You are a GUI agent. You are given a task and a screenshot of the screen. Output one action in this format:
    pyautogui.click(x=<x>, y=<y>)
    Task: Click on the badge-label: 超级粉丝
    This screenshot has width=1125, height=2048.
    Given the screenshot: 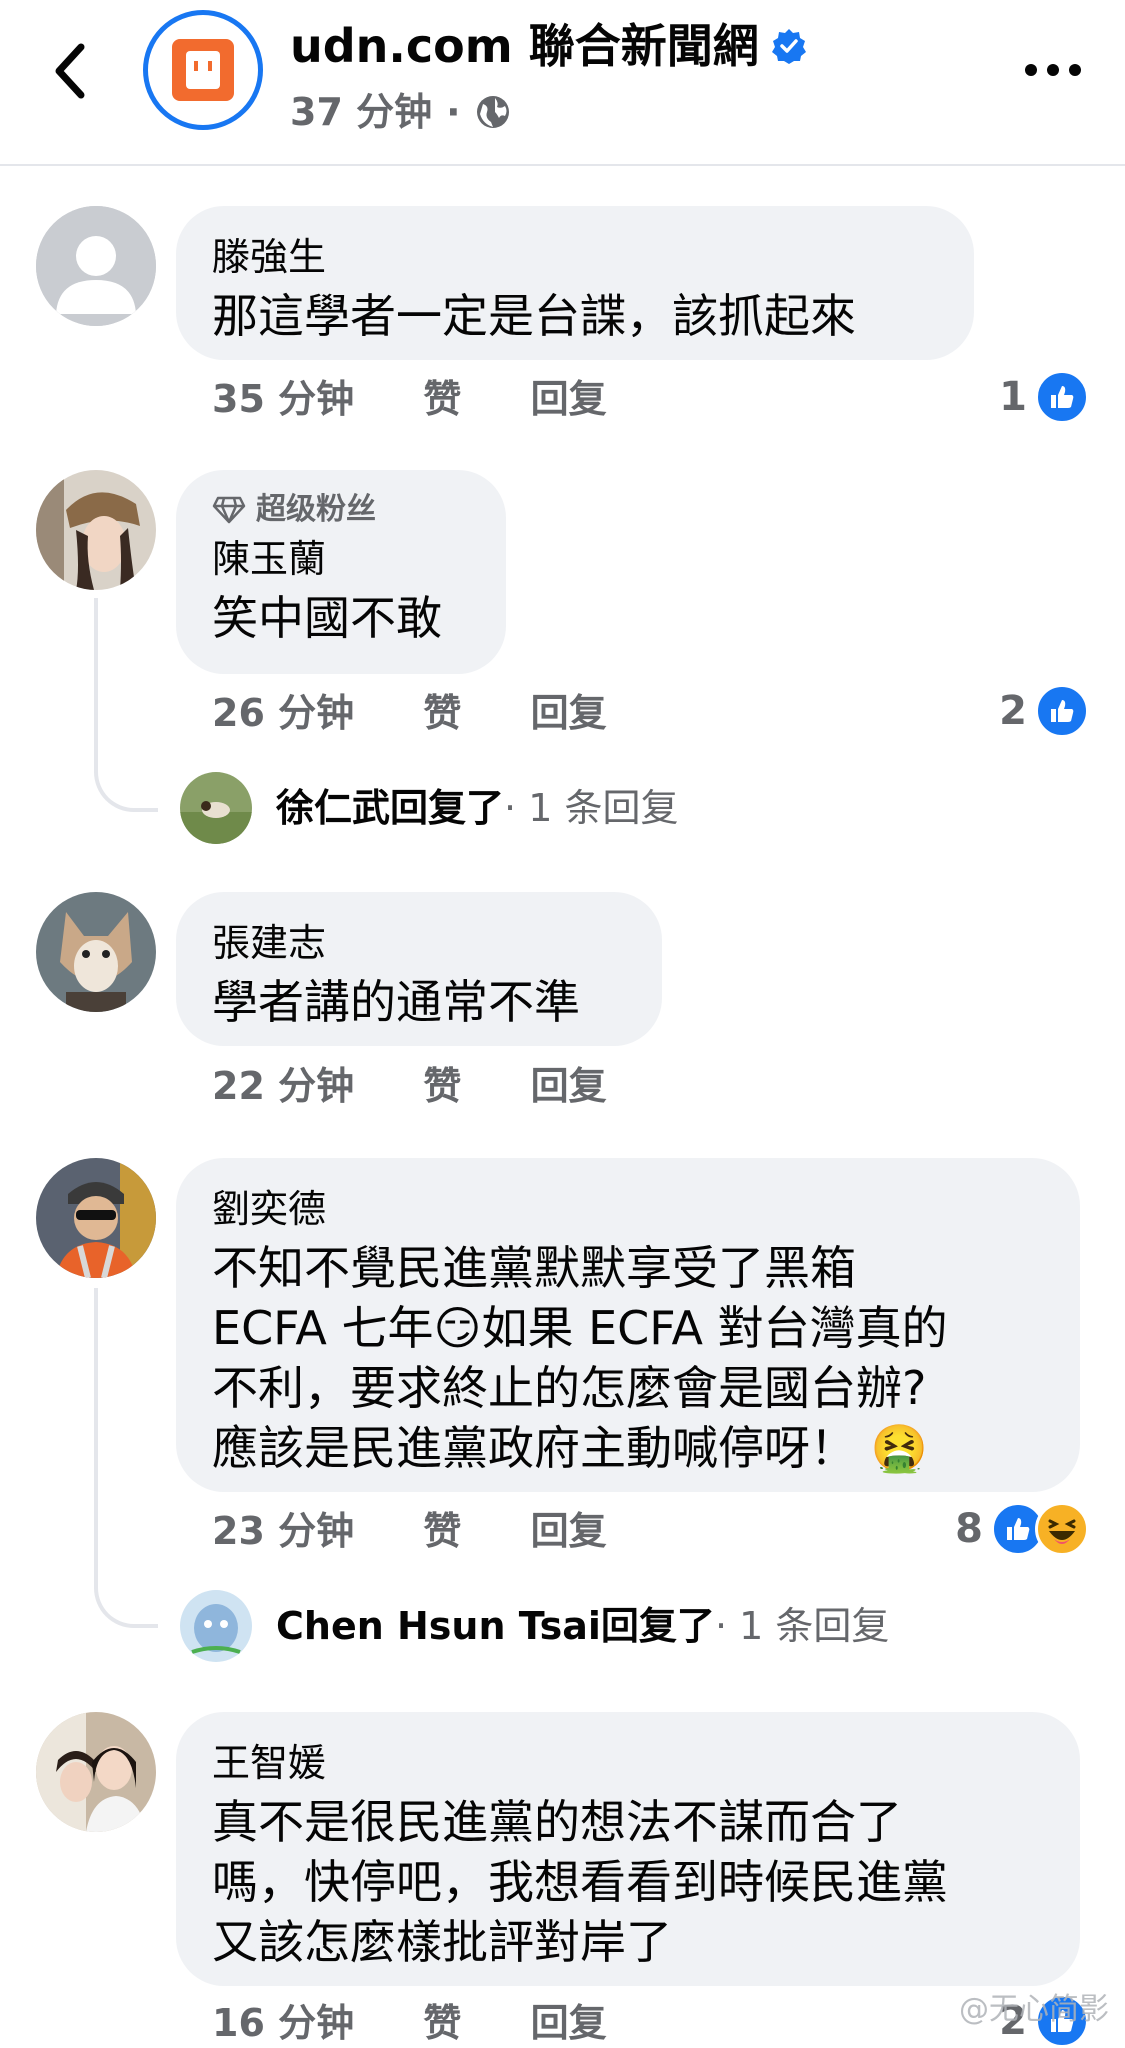 What is the action you would take?
    pyautogui.click(x=316, y=509)
    